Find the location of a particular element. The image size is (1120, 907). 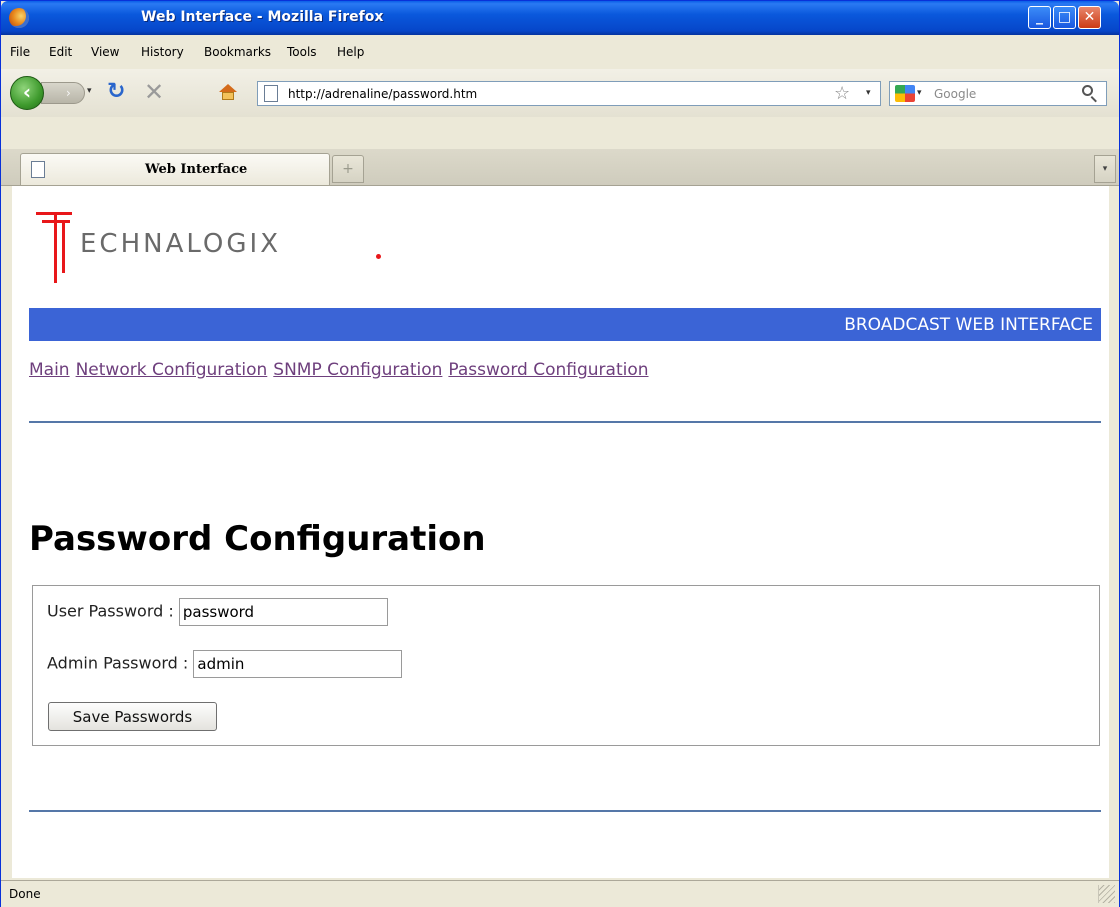

tab-strip: Web Interface + ▾ is located at coordinates (560, 167).